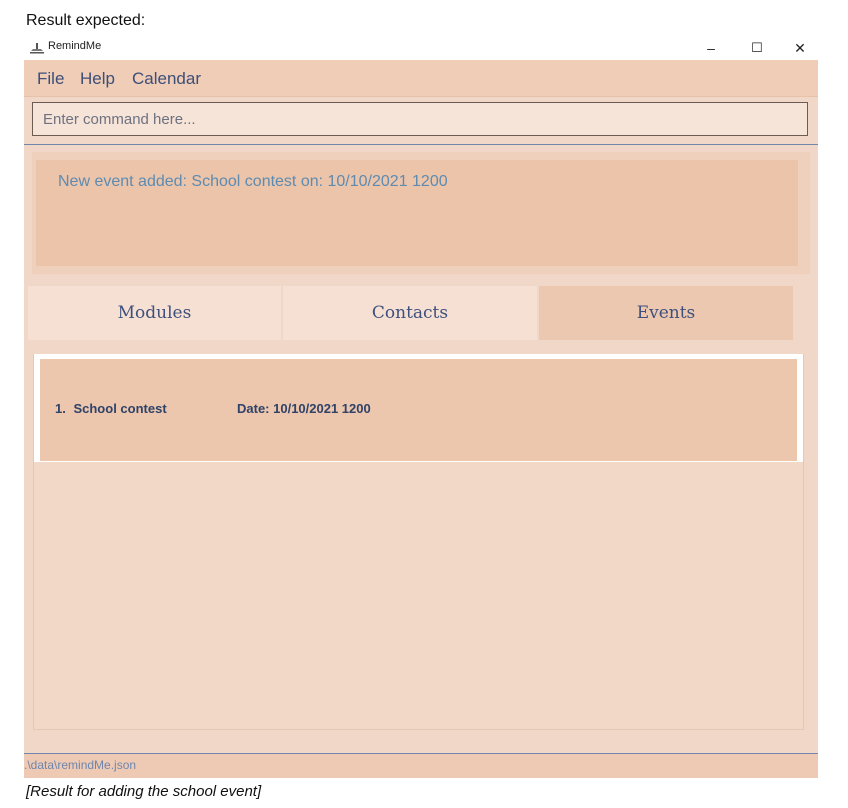 The image size is (848, 808). Describe the element at coordinates (50, 79) in the screenshot. I see `menu-file: File` at that location.